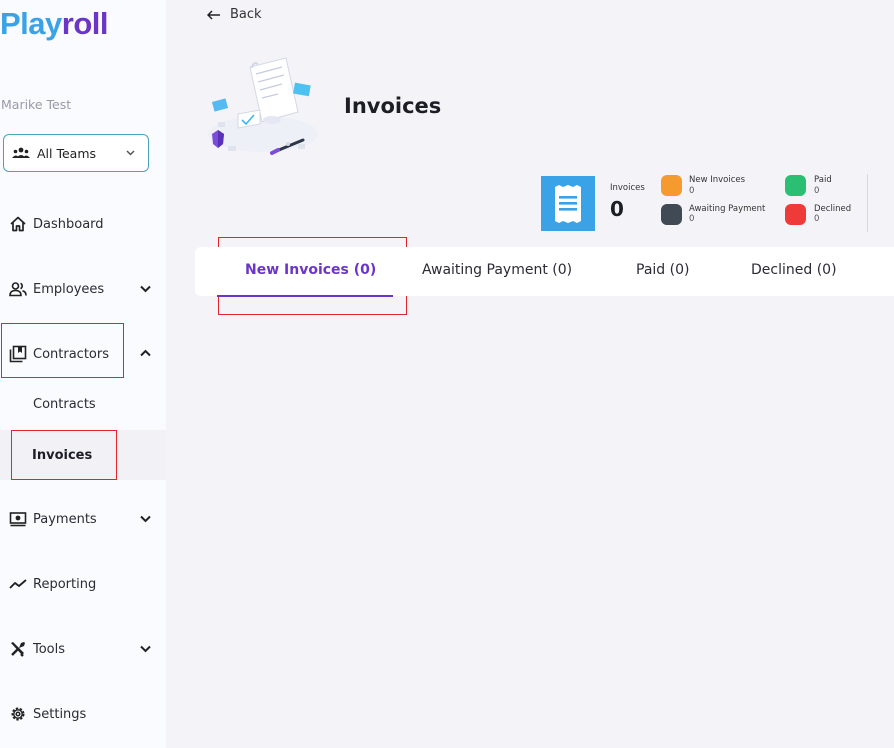 The image size is (894, 748). I want to click on nav-contractors: Contractors, so click(83, 354).